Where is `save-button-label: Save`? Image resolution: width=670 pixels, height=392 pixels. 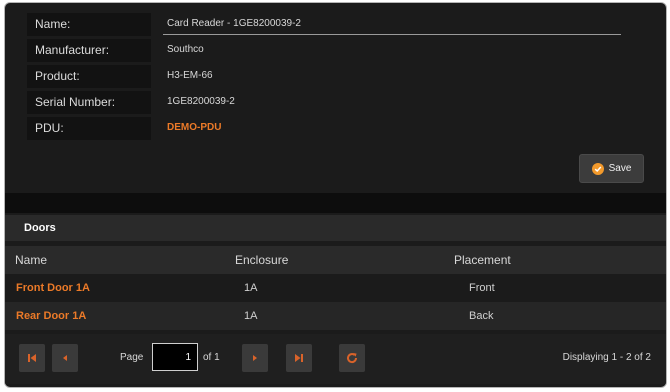 save-button-label: Save is located at coordinates (620, 168).